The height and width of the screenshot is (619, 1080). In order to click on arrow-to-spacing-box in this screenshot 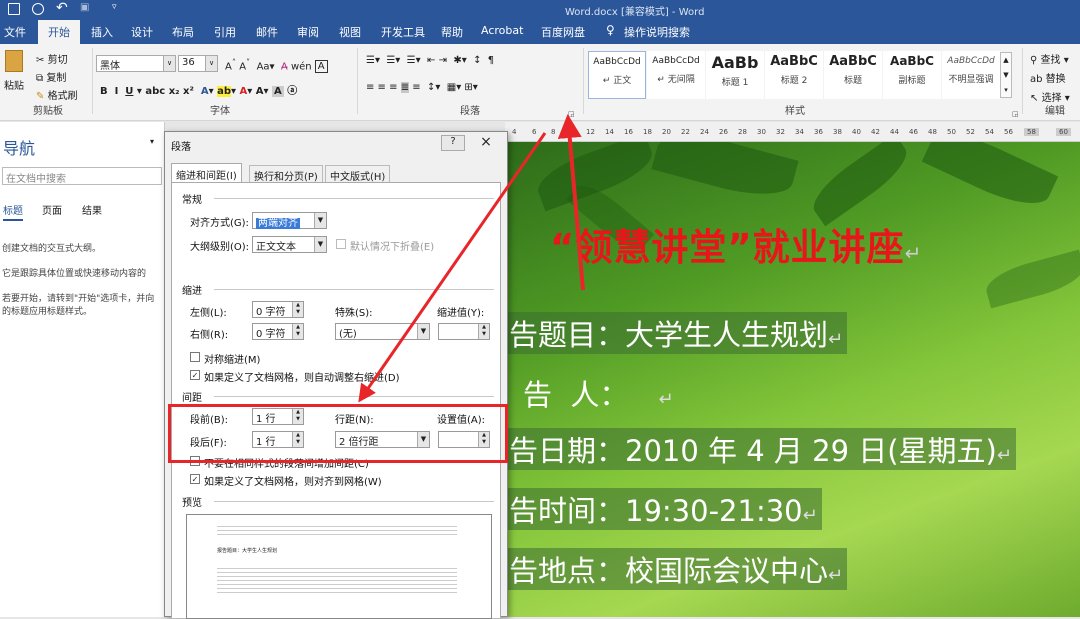, I will do `click(452, 267)`.